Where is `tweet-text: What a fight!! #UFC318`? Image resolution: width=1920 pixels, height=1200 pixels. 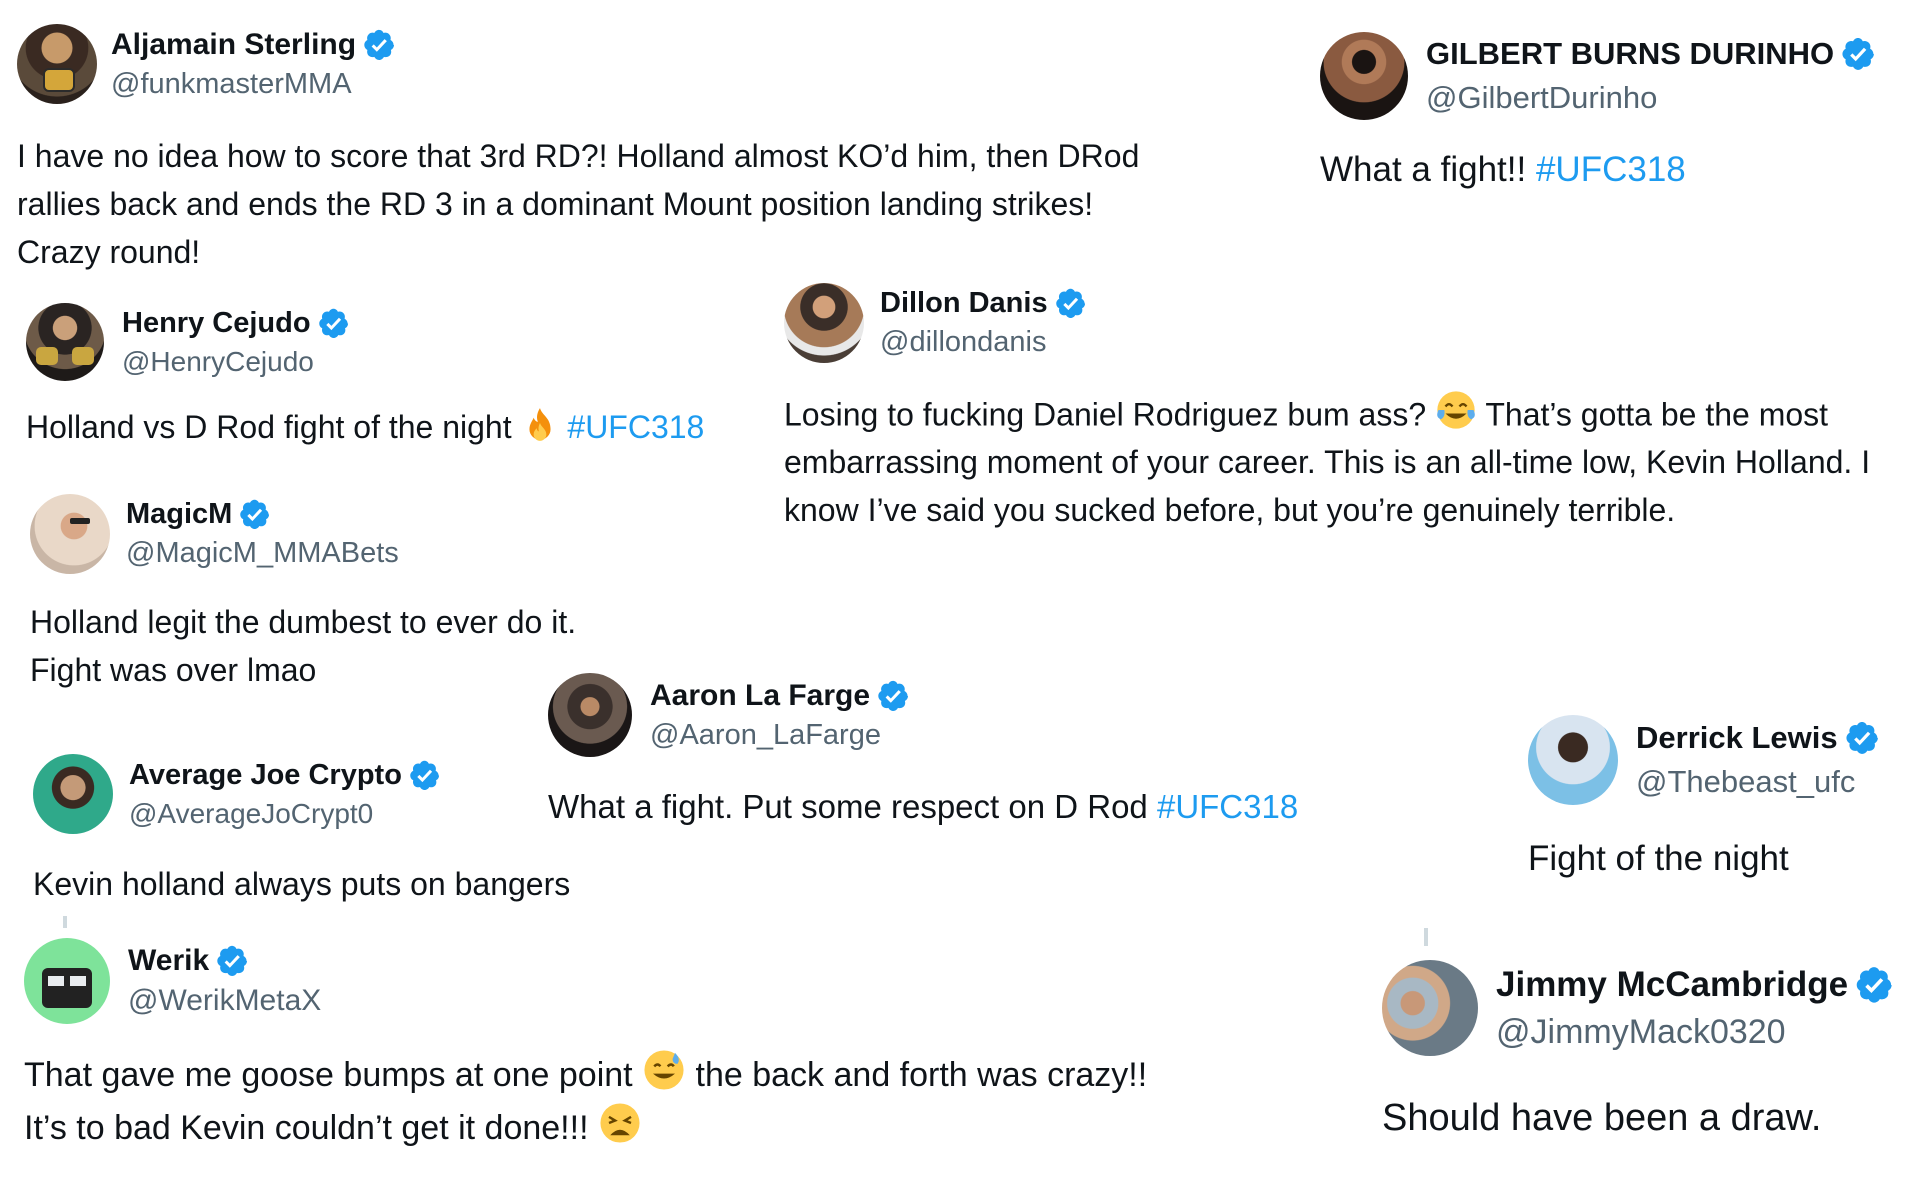
tweet-text: What a fight!! #UFC318 is located at coordinates (1615, 170).